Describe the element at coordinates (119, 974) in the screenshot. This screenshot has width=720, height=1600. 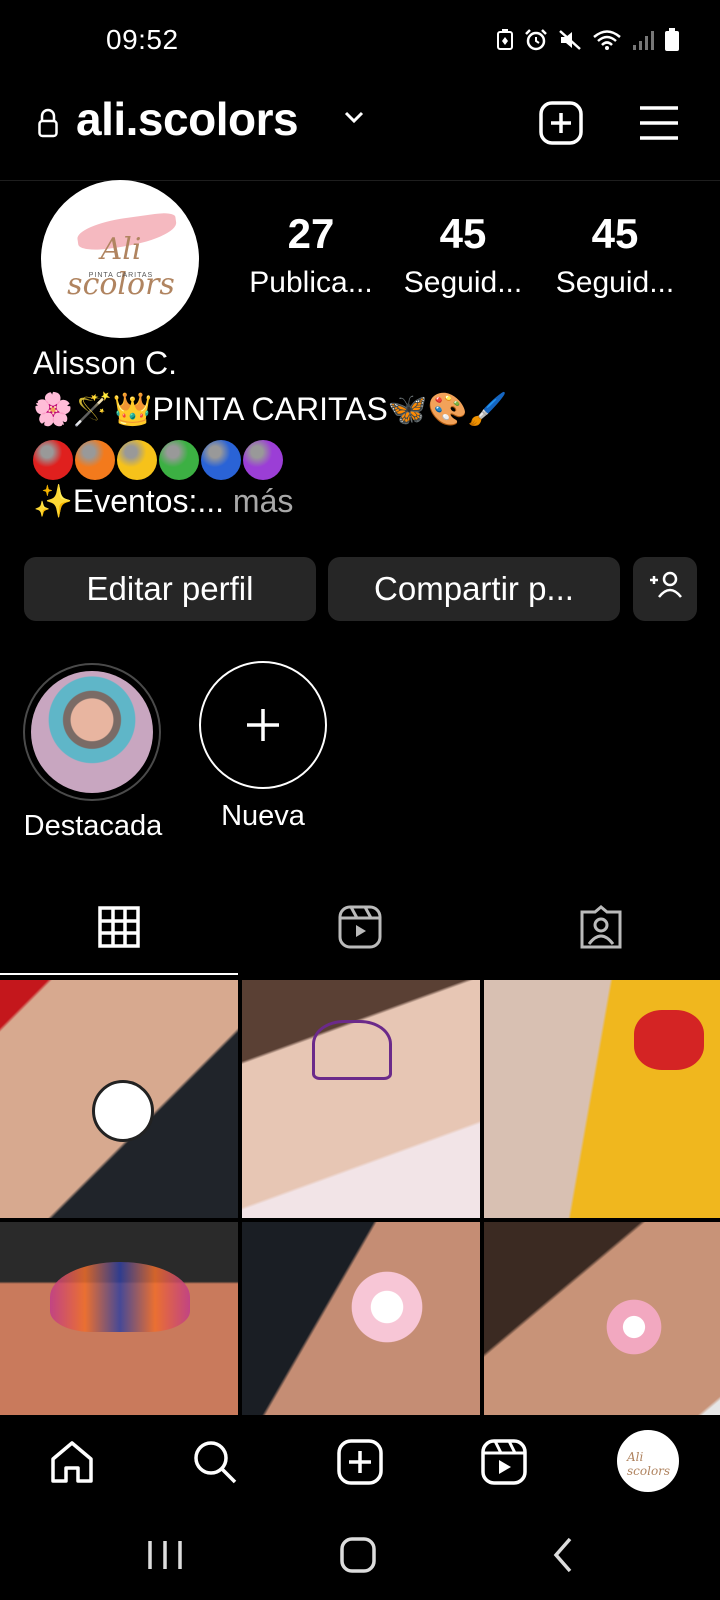
I see `active-tab-indicator` at that location.